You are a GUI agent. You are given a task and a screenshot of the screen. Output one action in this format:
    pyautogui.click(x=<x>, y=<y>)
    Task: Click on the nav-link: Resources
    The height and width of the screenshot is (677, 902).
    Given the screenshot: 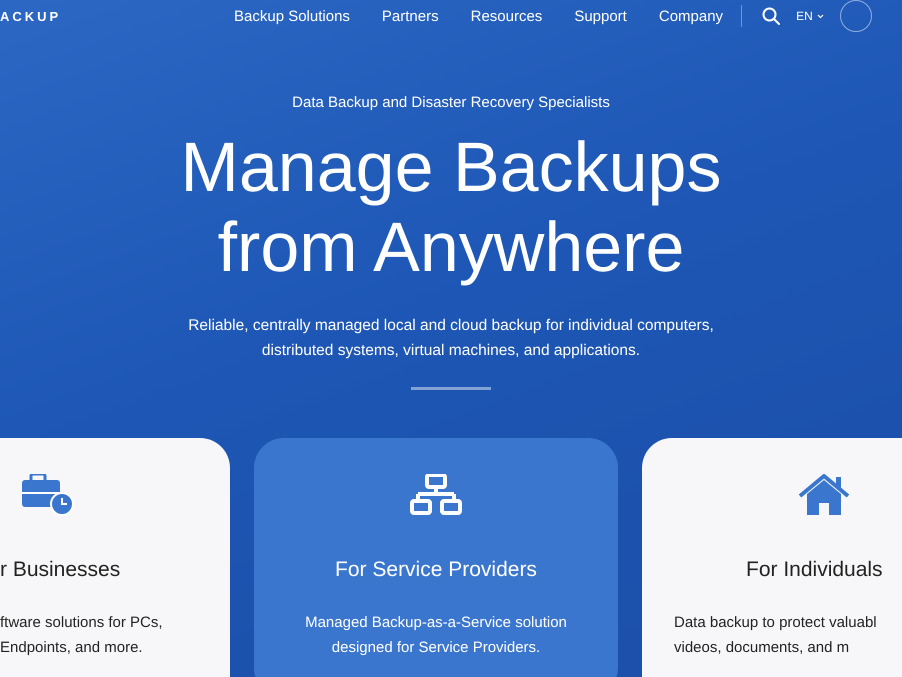 What is the action you would take?
    pyautogui.click(x=506, y=16)
    